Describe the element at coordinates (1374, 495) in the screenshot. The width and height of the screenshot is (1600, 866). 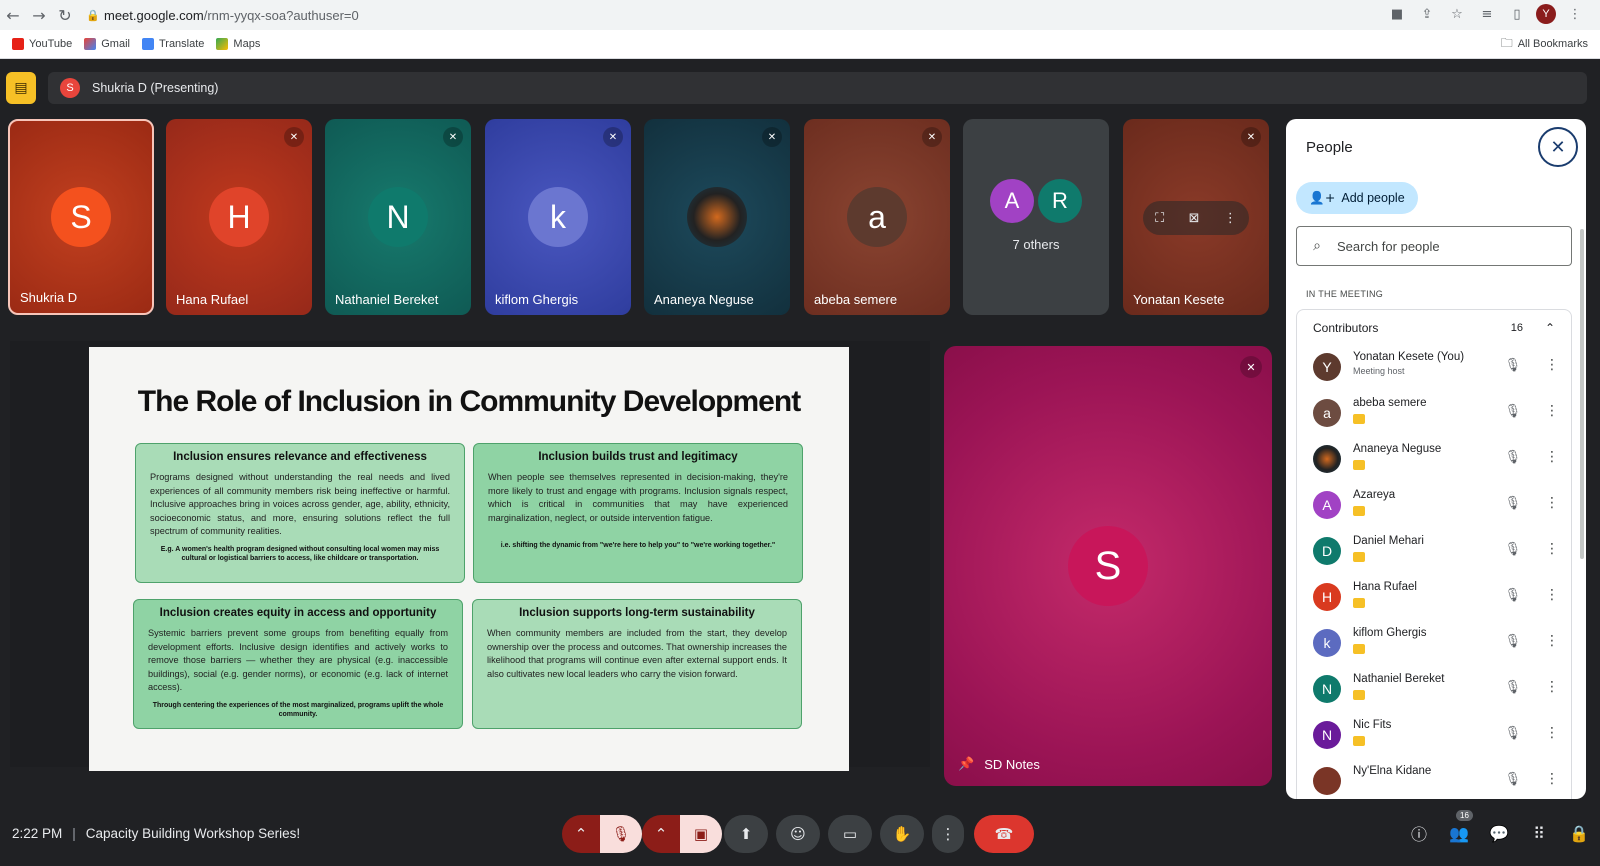
I see `participant-name: Azareya` at that location.